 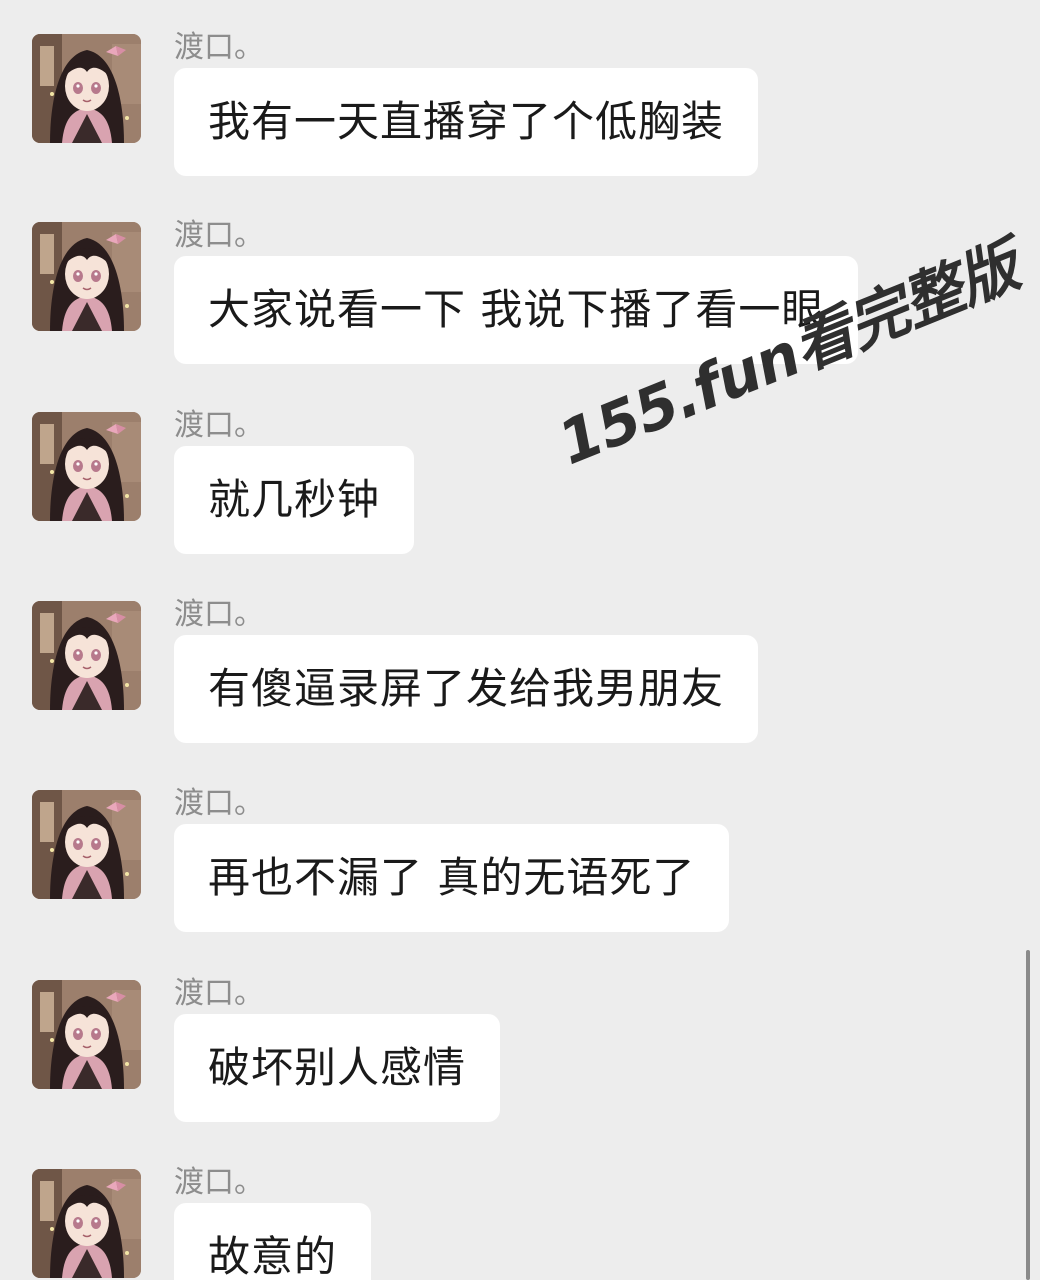 What do you see at coordinates (294, 500) in the screenshot?
I see `message-bubble: 就几秒钟` at bounding box center [294, 500].